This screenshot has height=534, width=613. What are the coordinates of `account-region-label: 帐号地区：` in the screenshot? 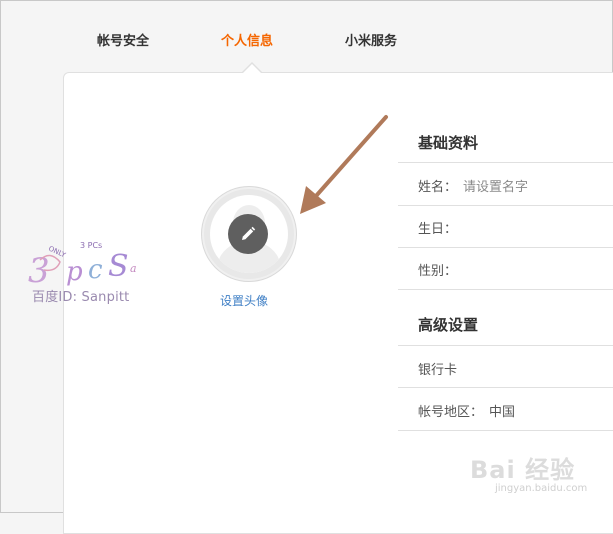 It's located at (451, 412).